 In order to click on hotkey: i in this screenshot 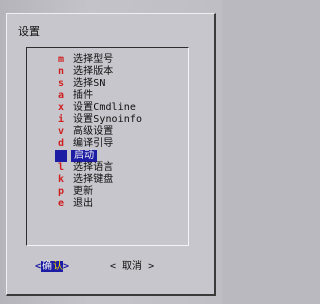, I will do `click(61, 119)`.